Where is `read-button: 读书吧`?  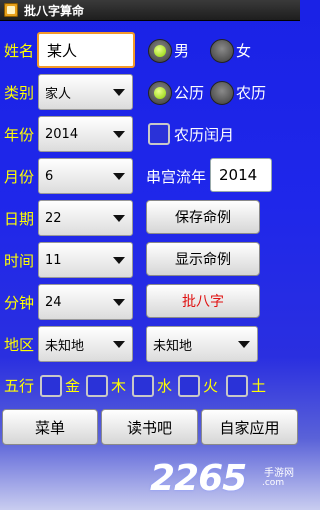 read-button: 读书吧 is located at coordinates (149, 427).